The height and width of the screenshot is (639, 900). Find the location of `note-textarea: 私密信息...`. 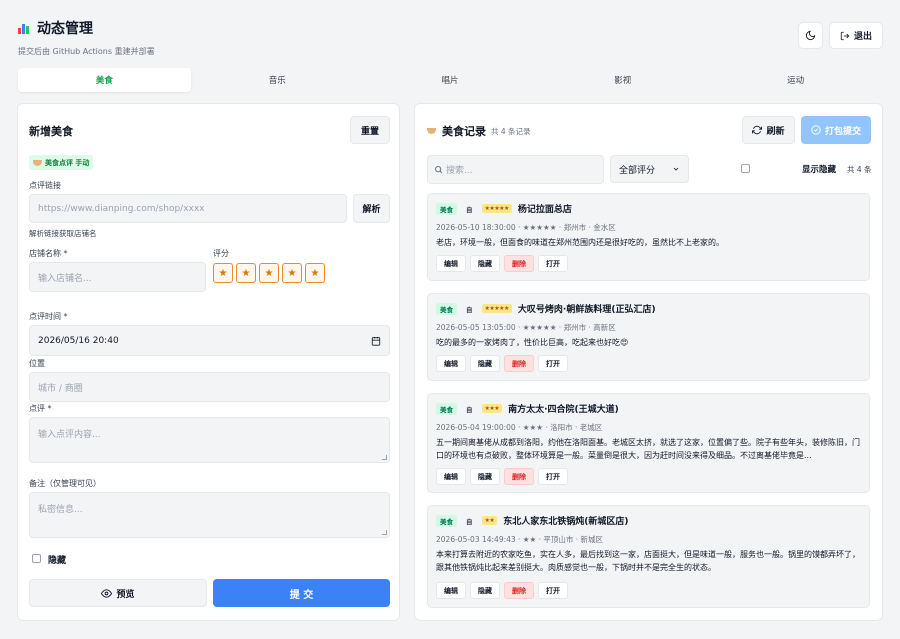

note-textarea: 私密信息... is located at coordinates (209, 515).